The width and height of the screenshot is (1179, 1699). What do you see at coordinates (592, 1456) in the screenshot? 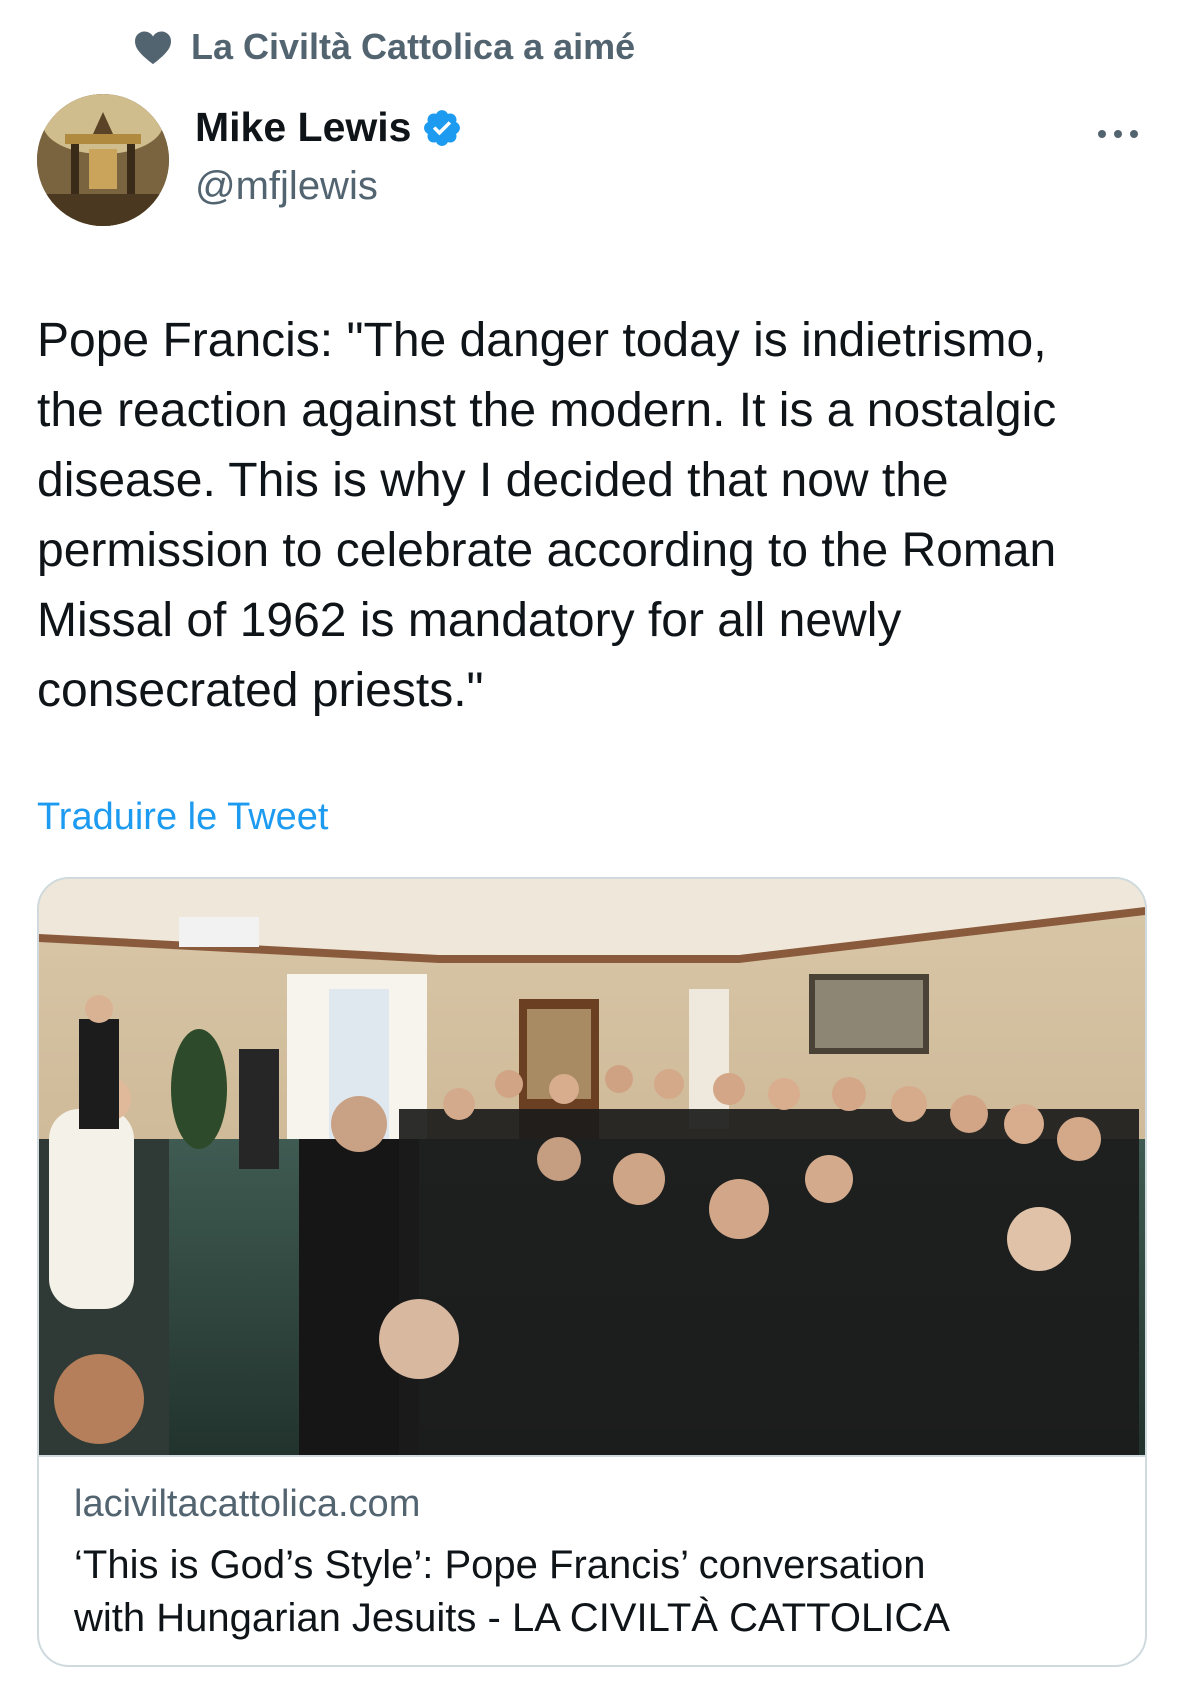
I see `card-divider` at bounding box center [592, 1456].